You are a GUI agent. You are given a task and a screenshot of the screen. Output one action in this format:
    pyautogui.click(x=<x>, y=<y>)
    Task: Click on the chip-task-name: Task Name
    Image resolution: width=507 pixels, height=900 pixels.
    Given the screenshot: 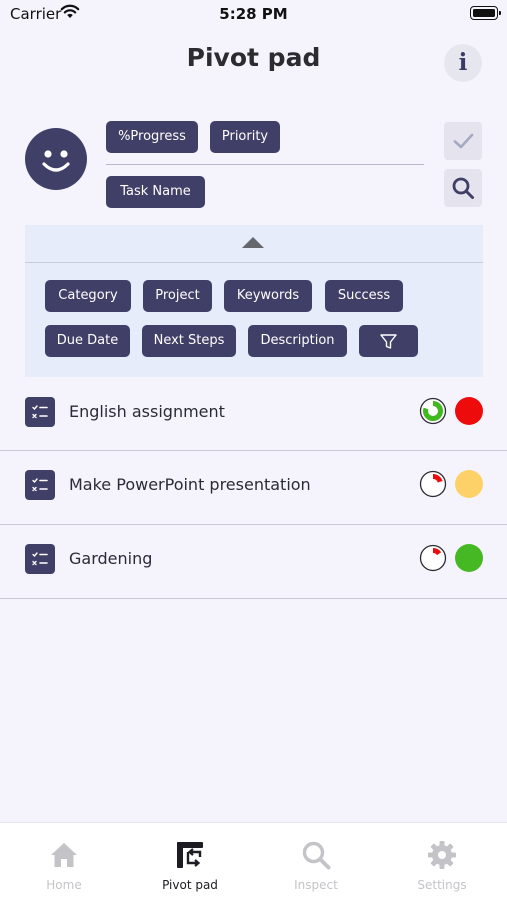 What is the action you would take?
    pyautogui.click(x=155, y=192)
    